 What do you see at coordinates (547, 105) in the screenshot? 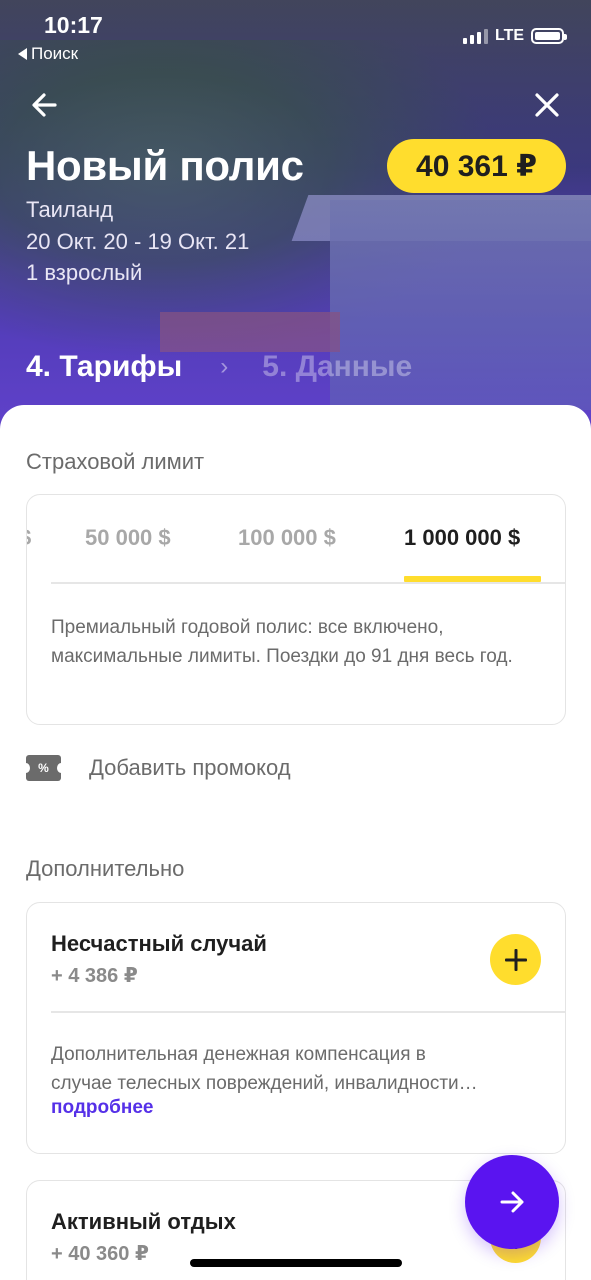
I see `close-icon` at bounding box center [547, 105].